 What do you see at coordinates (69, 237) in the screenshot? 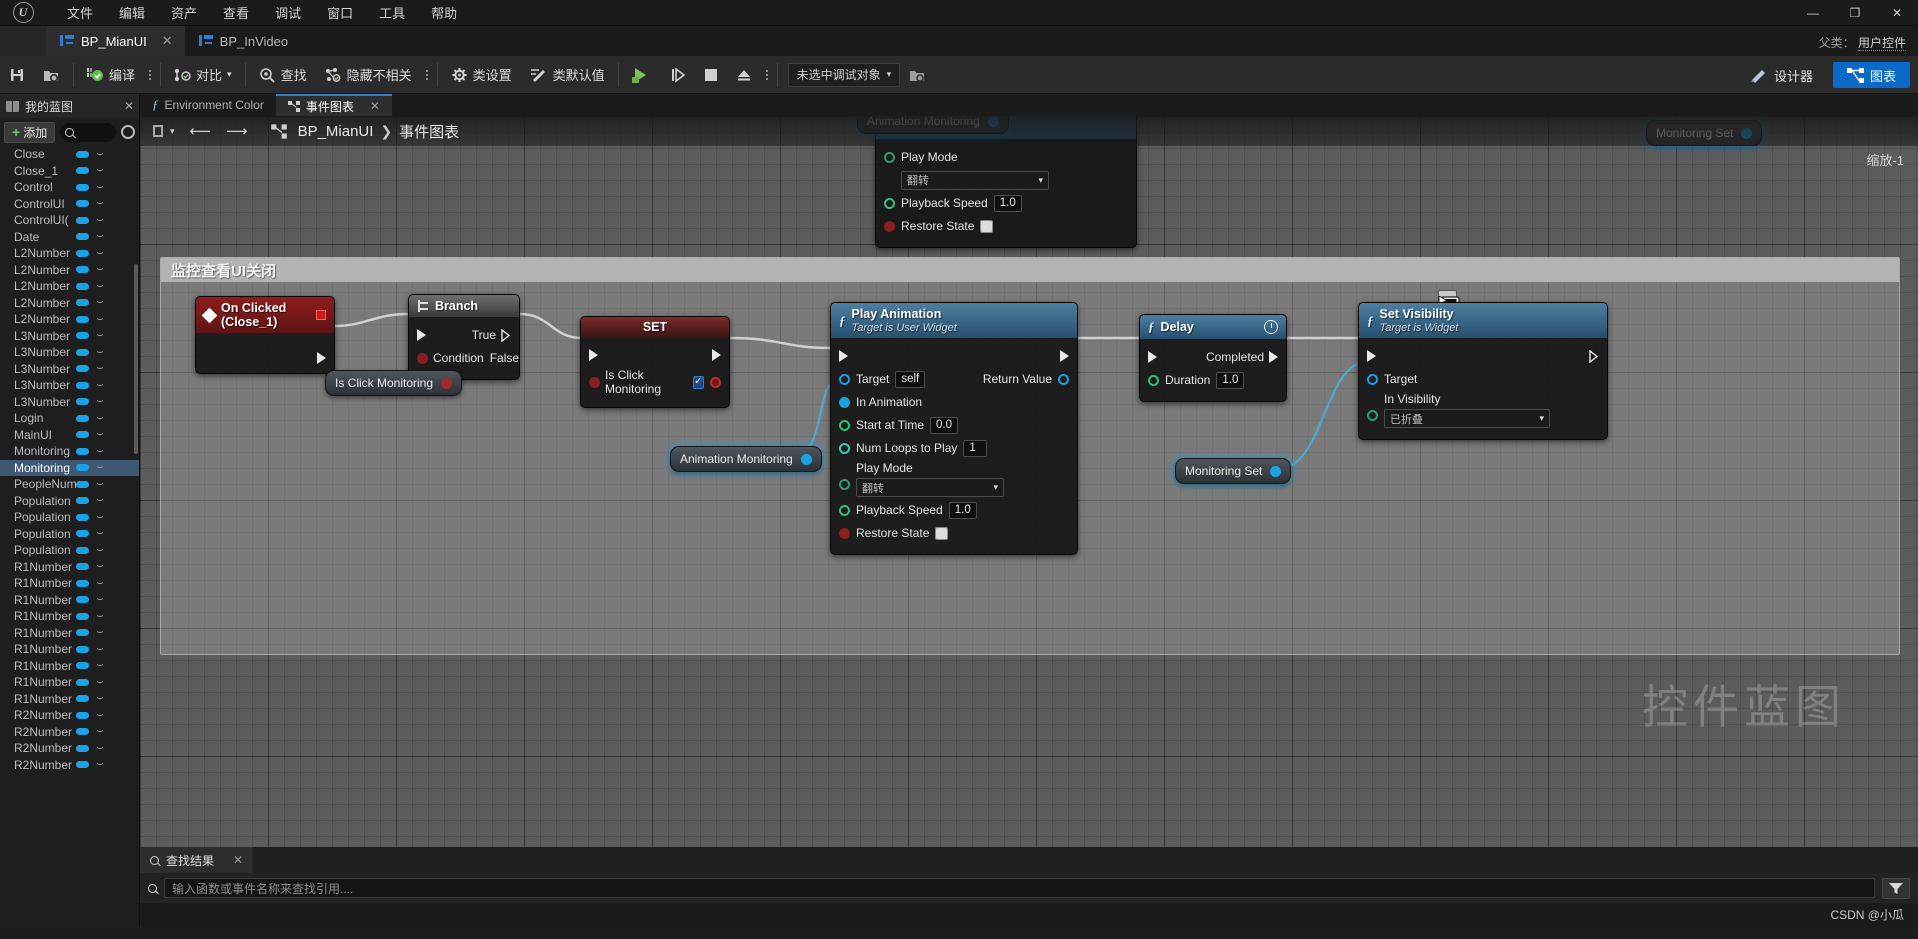
I see `variable-row: Date ⌣` at bounding box center [69, 237].